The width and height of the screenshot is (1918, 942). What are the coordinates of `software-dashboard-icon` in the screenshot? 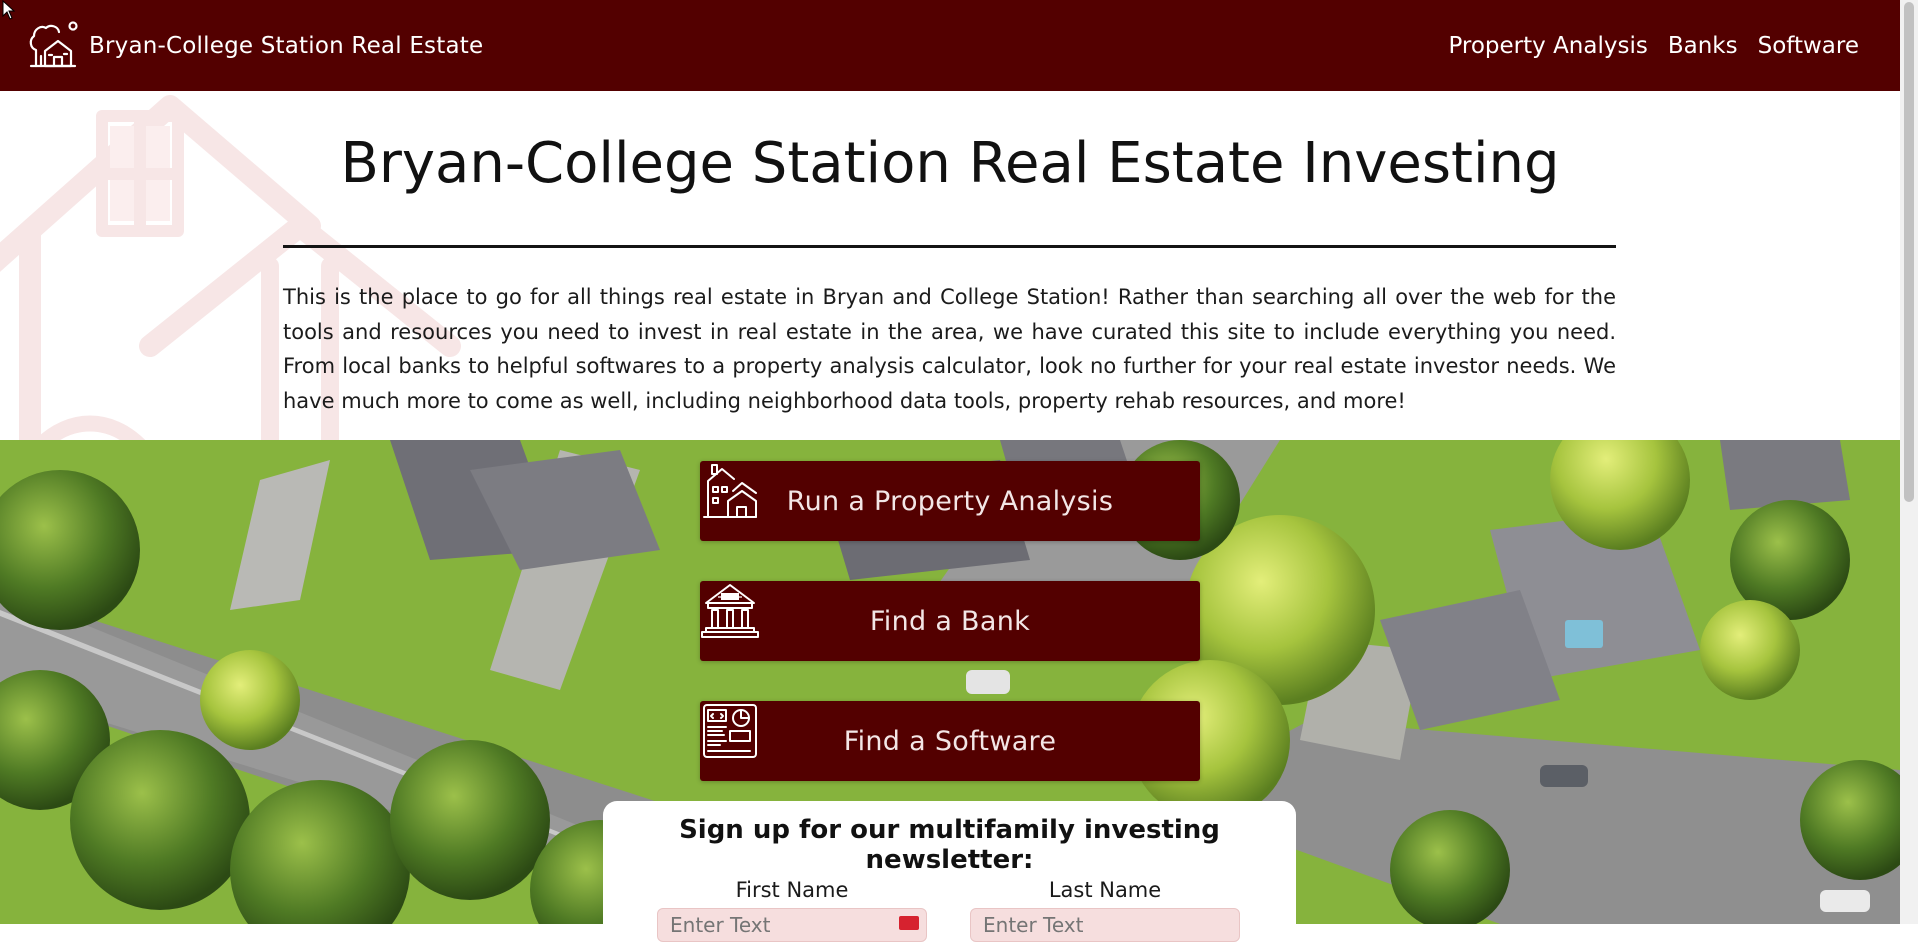 It's located at (730, 731).